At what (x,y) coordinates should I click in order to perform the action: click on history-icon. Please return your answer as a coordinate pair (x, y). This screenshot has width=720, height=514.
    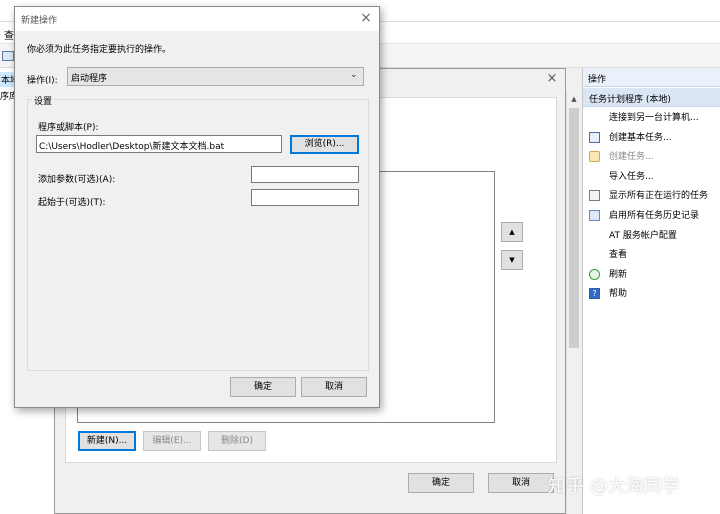
    Looking at the image, I should click on (594, 215).